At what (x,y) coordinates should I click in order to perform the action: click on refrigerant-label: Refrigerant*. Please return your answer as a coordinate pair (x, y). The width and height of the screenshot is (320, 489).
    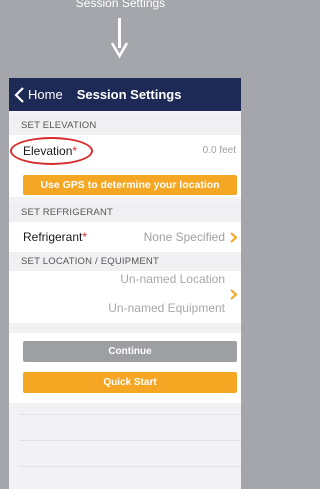
    Looking at the image, I should click on (55, 237).